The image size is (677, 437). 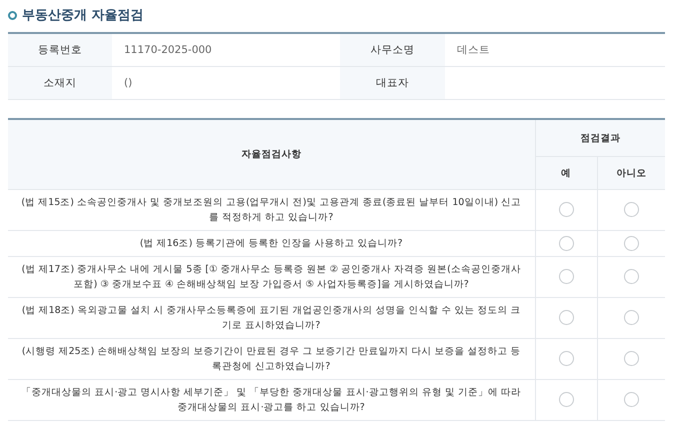 I want to click on checklist-question: (법 제16조) 등록기관에 등록한 인장을 사용하고 있습니까?, so click(x=271, y=243).